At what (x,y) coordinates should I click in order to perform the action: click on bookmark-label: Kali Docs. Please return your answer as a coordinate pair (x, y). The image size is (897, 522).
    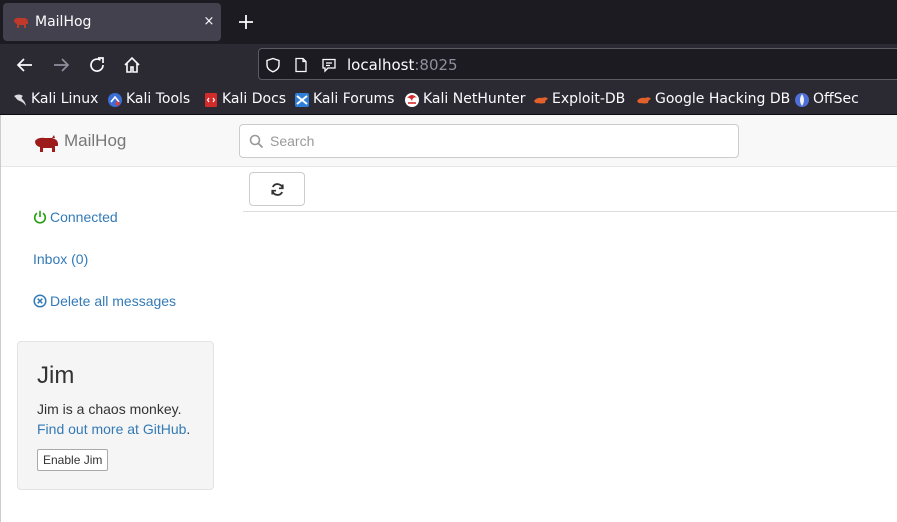
    Looking at the image, I should click on (254, 99).